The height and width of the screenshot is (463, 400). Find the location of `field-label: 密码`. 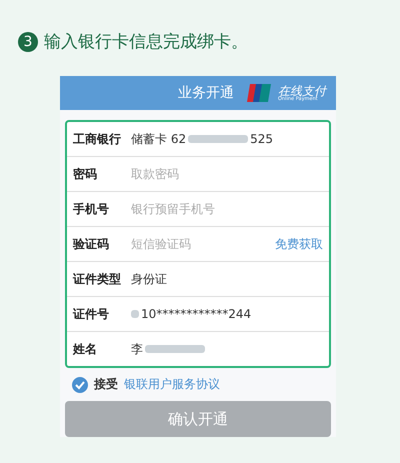

field-label: 密码 is located at coordinates (85, 174).